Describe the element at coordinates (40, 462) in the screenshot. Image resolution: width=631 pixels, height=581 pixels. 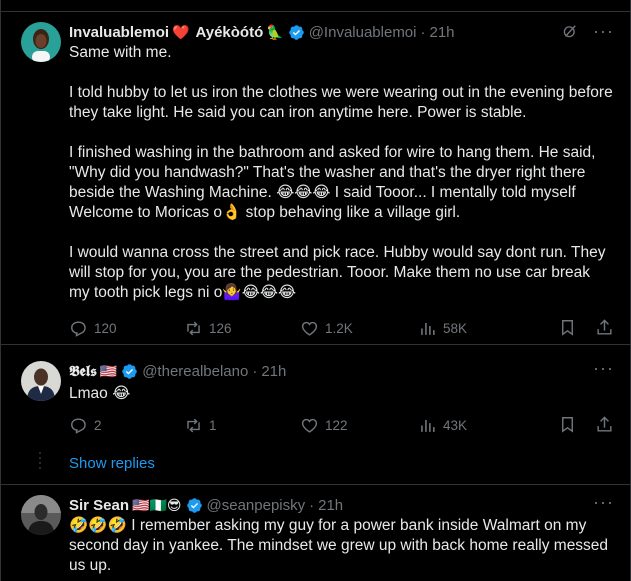
I see `thread-connector` at that location.